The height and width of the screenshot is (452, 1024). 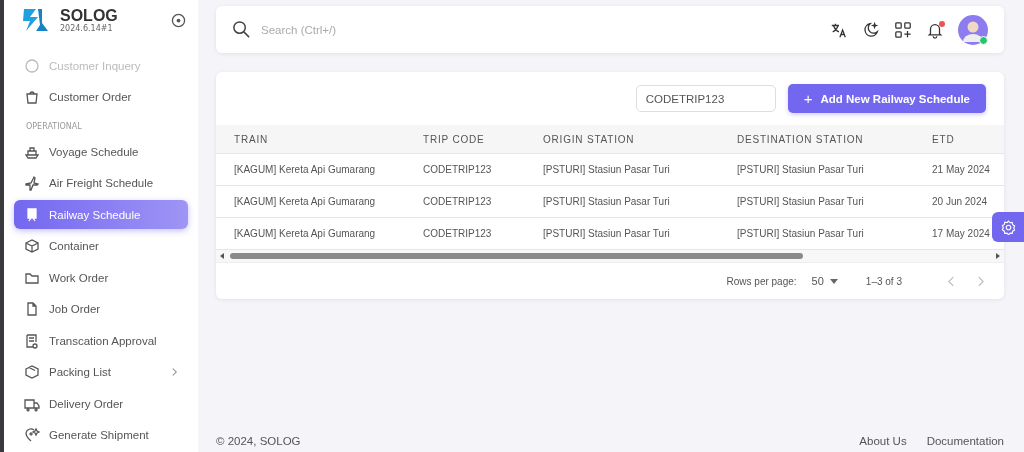 What do you see at coordinates (101, 309) in the screenshot?
I see `sidebar-item: Job Order` at bounding box center [101, 309].